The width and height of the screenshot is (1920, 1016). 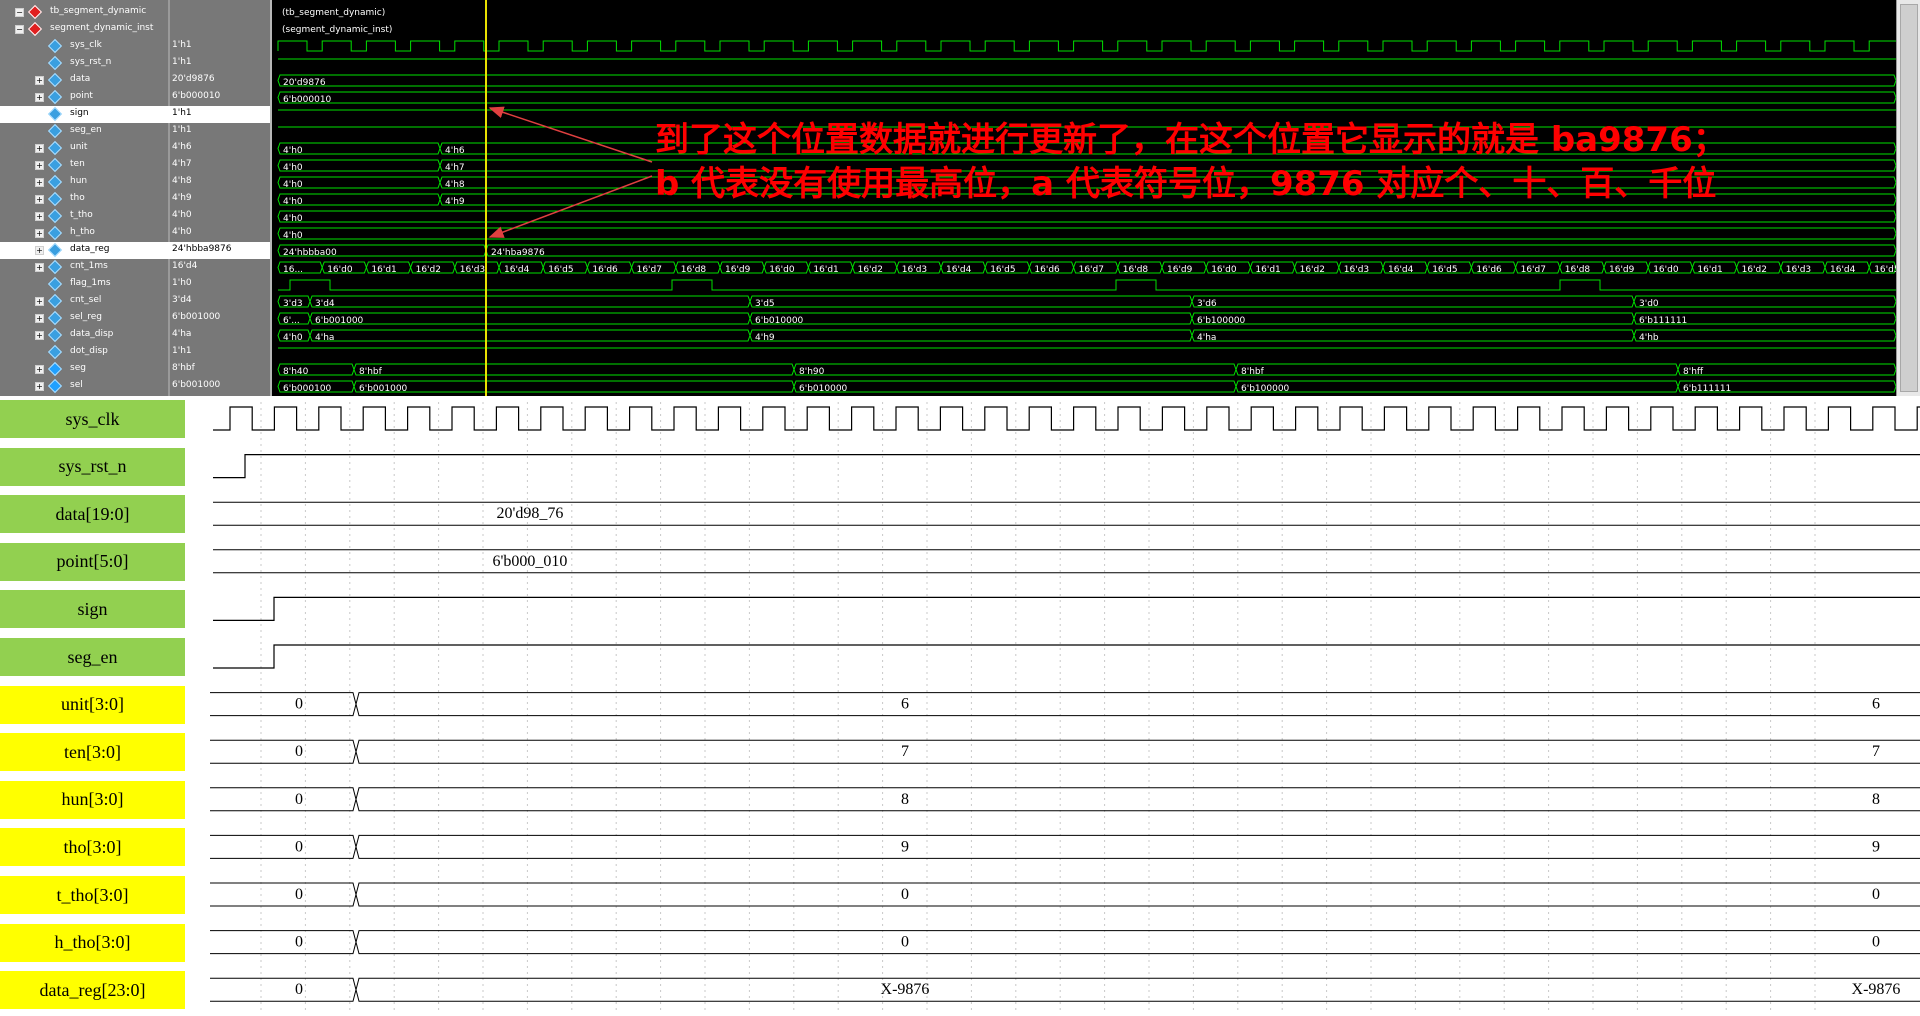 I want to click on sel-value: 6'b111111, so click(x=1707, y=389).